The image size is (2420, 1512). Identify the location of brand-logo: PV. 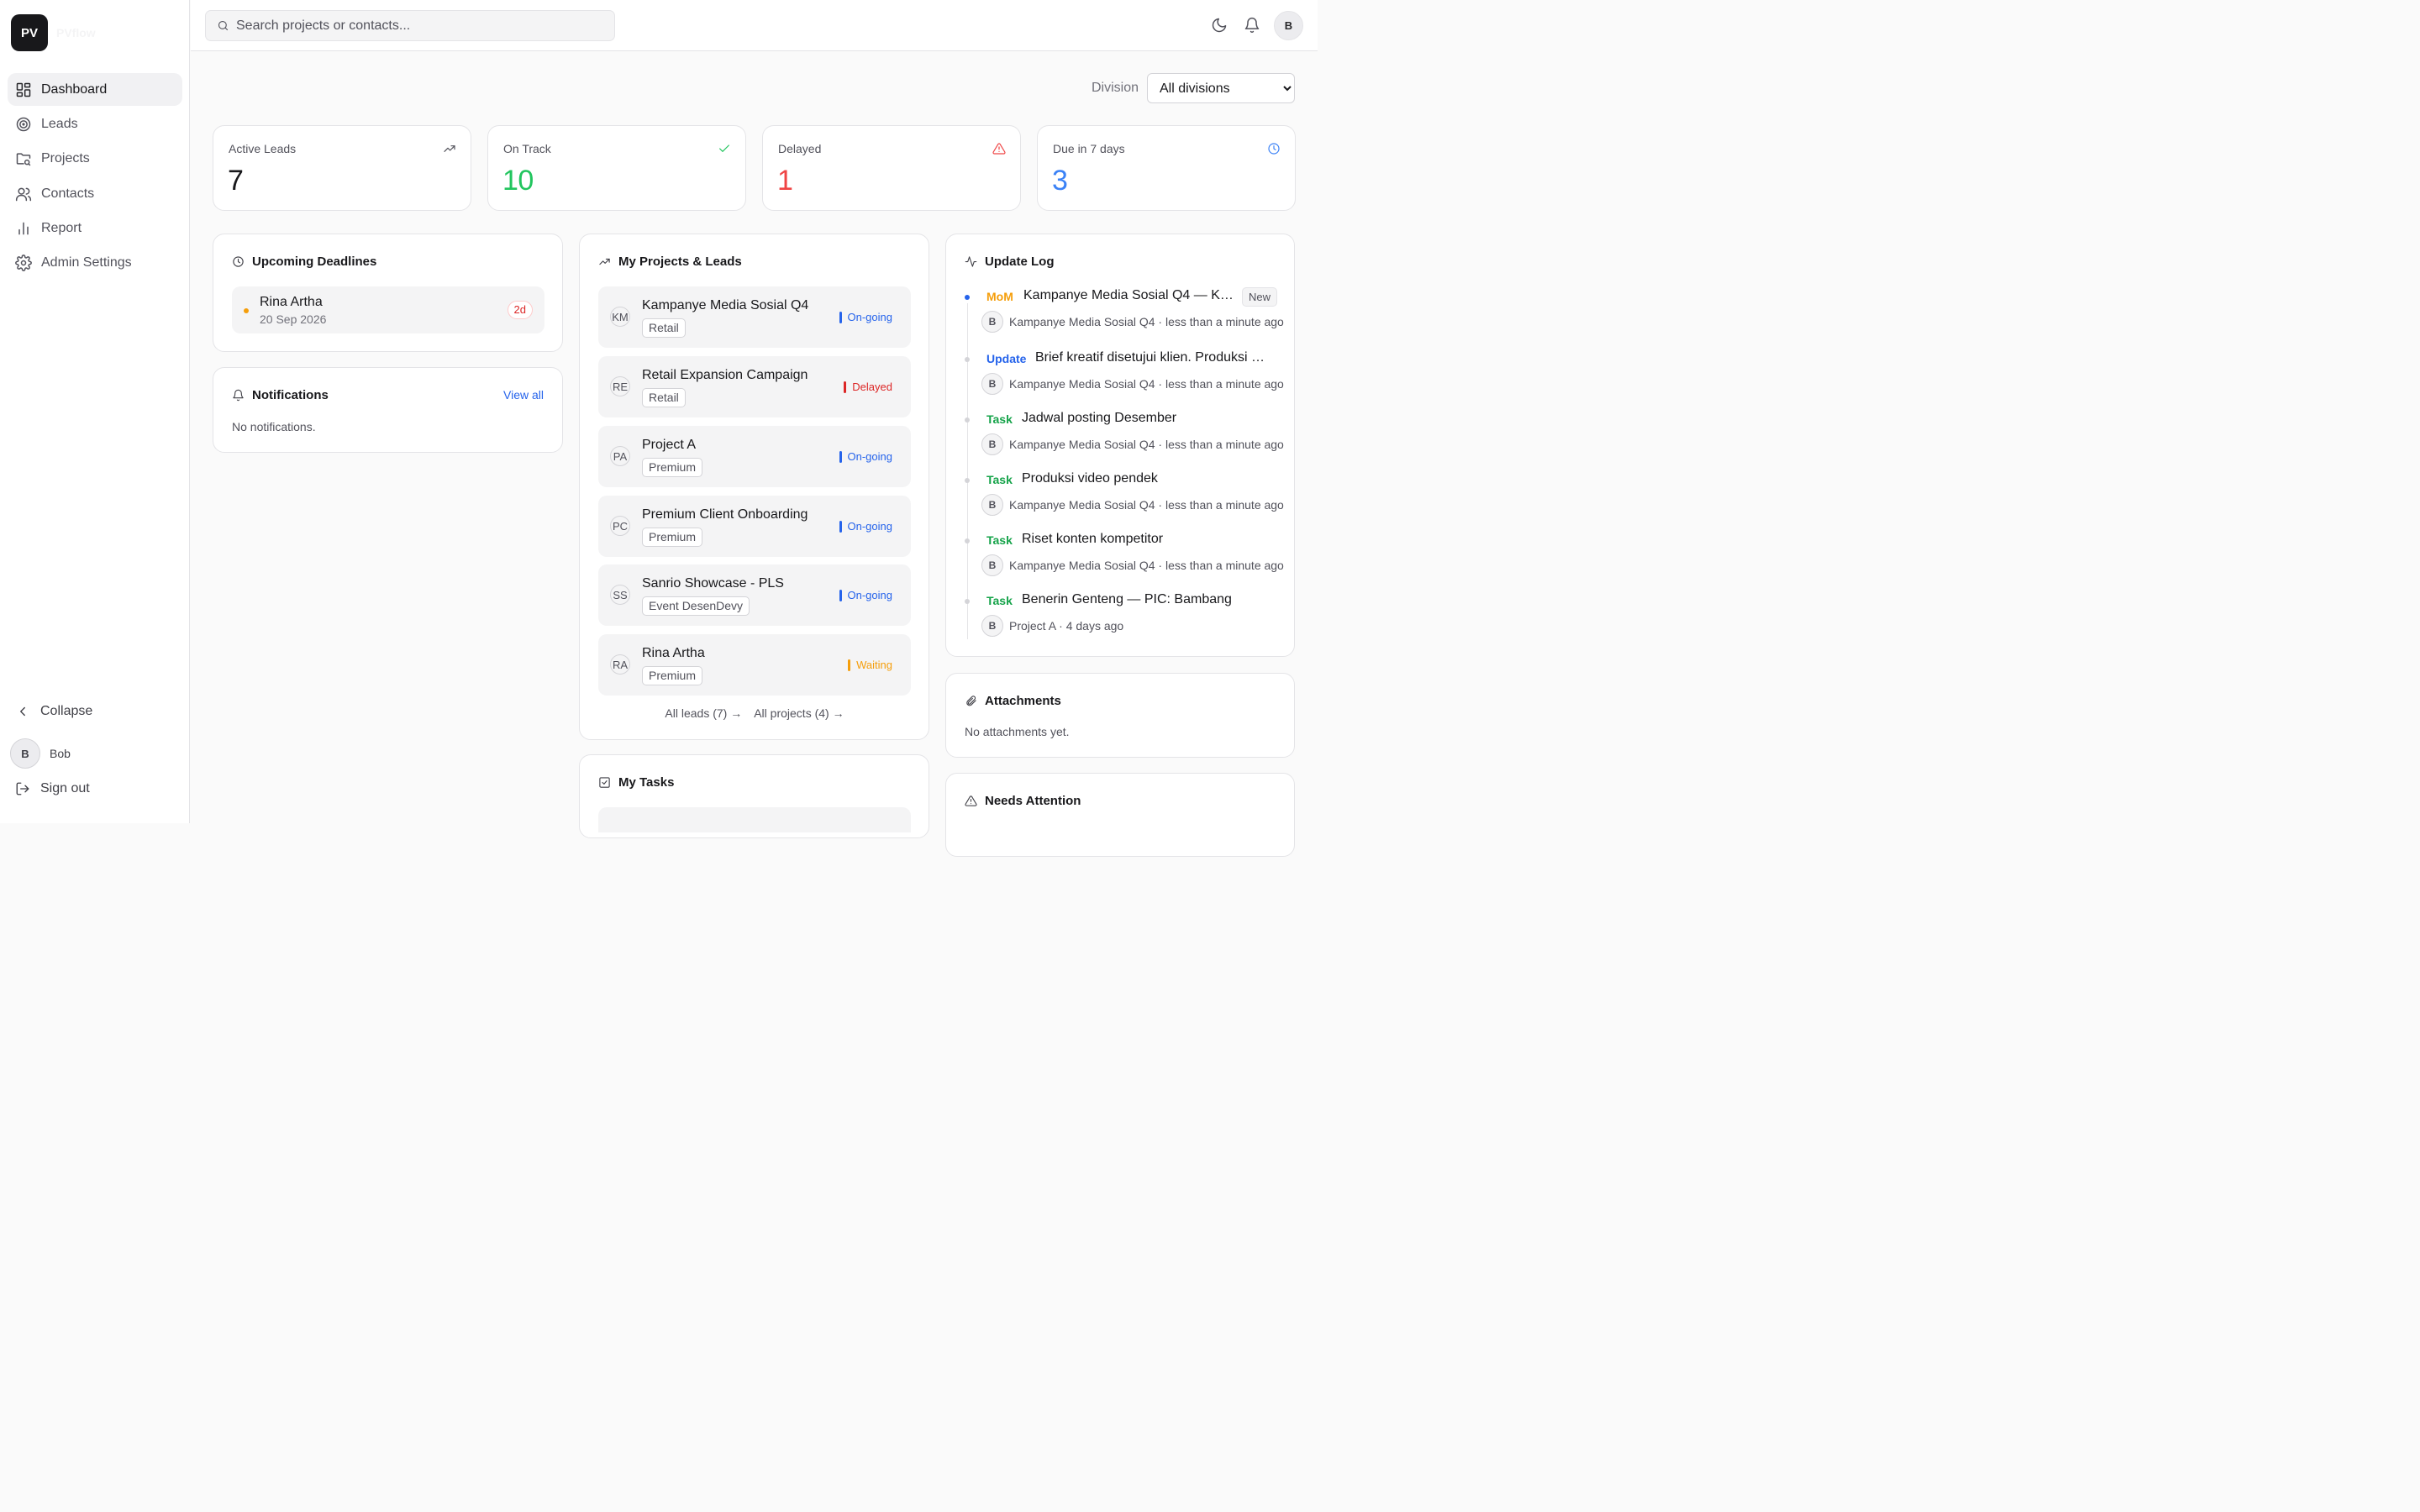
(29, 32).